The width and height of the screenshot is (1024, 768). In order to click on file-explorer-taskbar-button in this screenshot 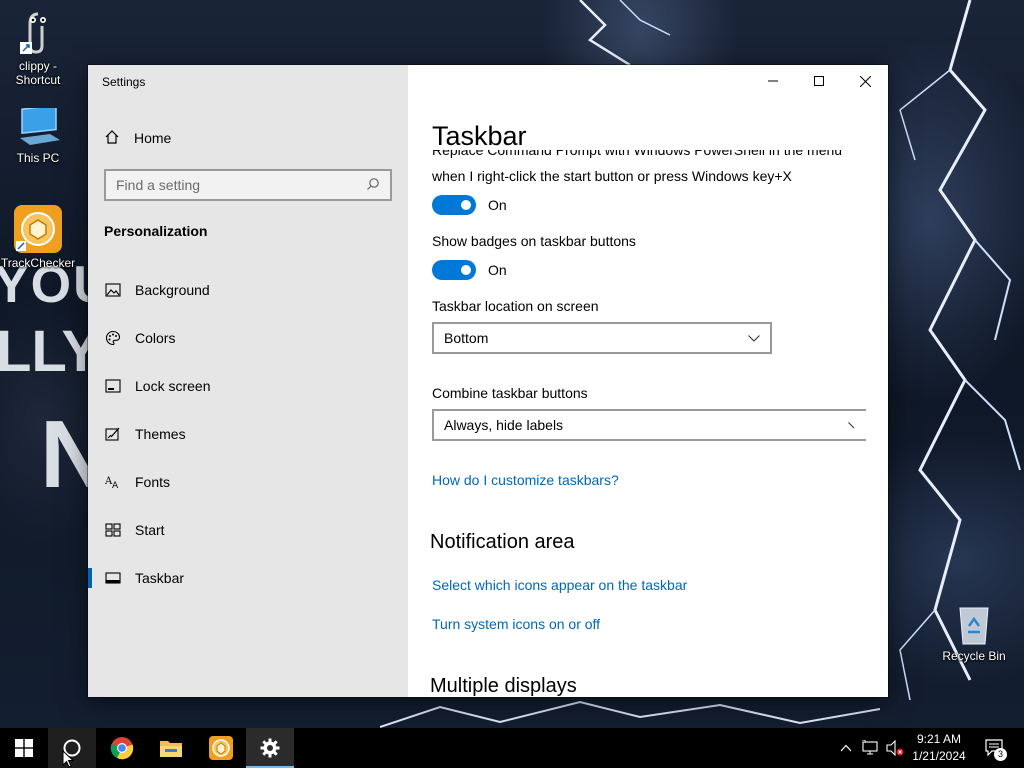, I will do `click(171, 748)`.